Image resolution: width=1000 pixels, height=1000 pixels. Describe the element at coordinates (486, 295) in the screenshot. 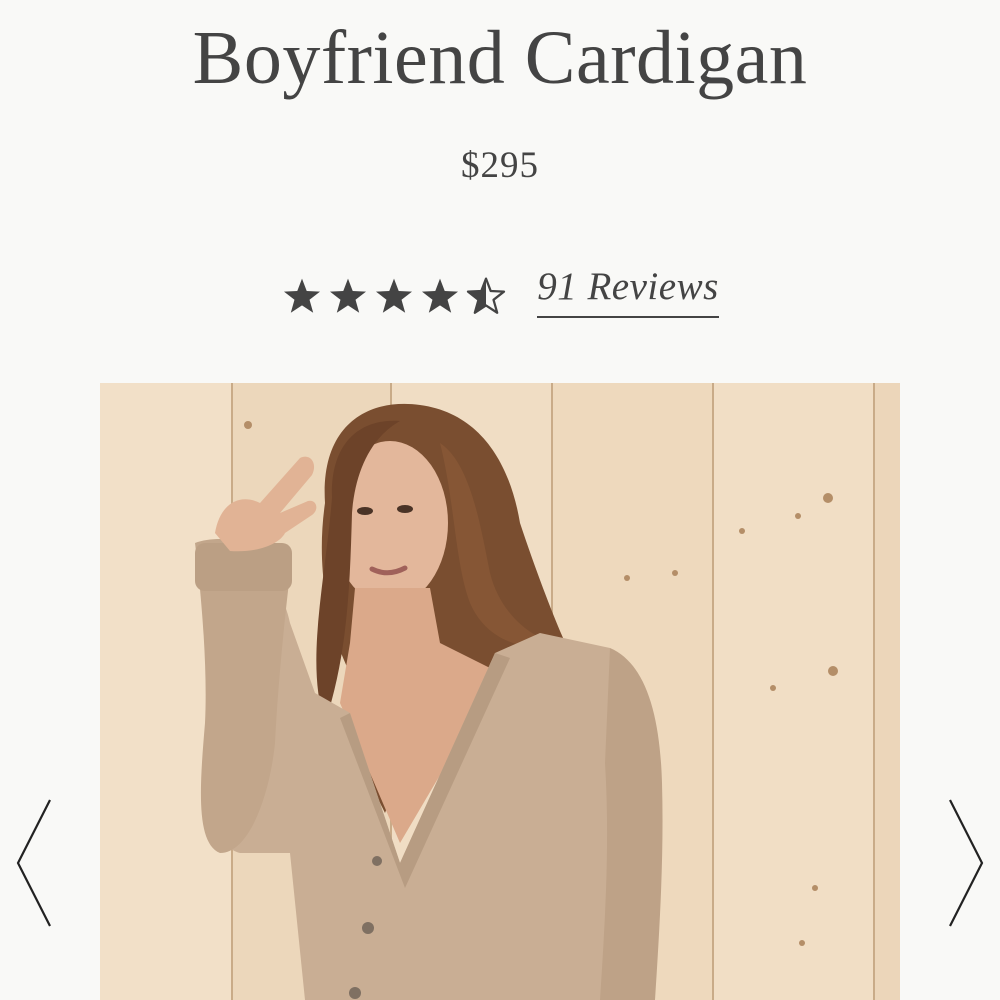

I see `star-half-icon` at that location.